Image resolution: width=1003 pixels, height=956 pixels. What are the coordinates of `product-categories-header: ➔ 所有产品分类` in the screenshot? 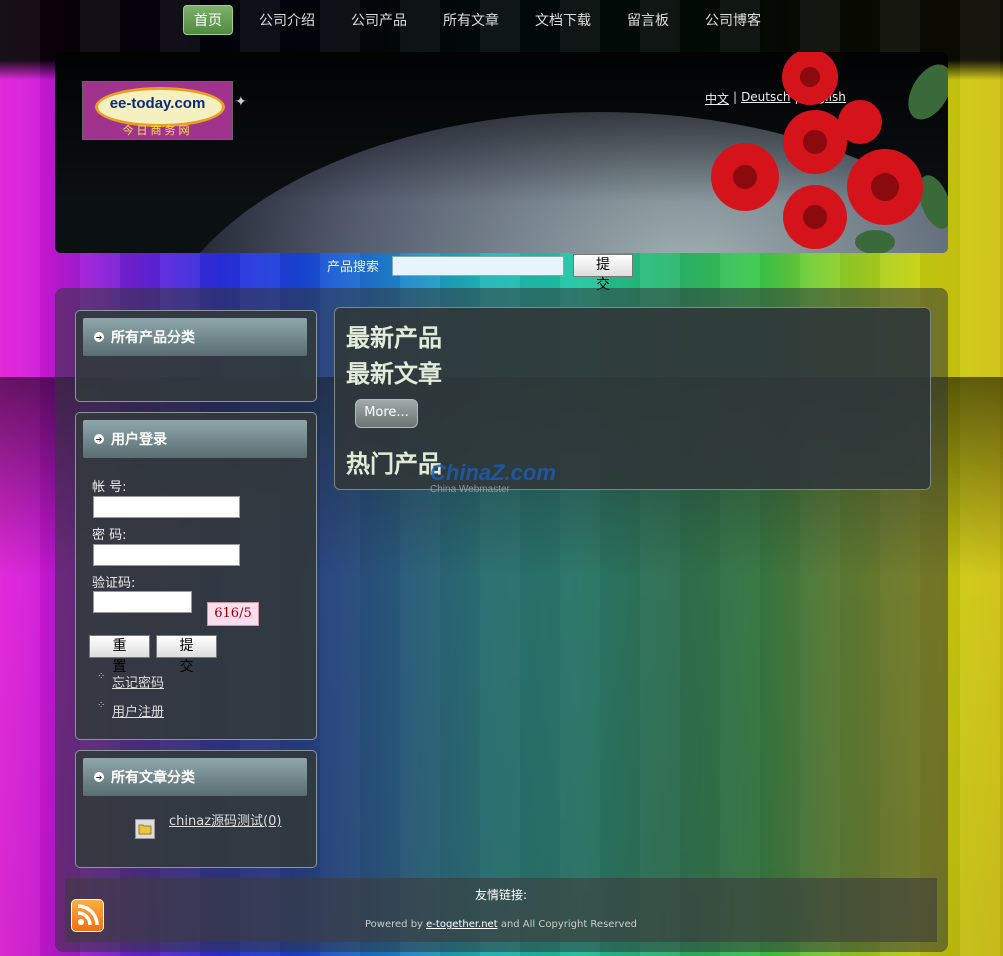 It's located at (195, 337).